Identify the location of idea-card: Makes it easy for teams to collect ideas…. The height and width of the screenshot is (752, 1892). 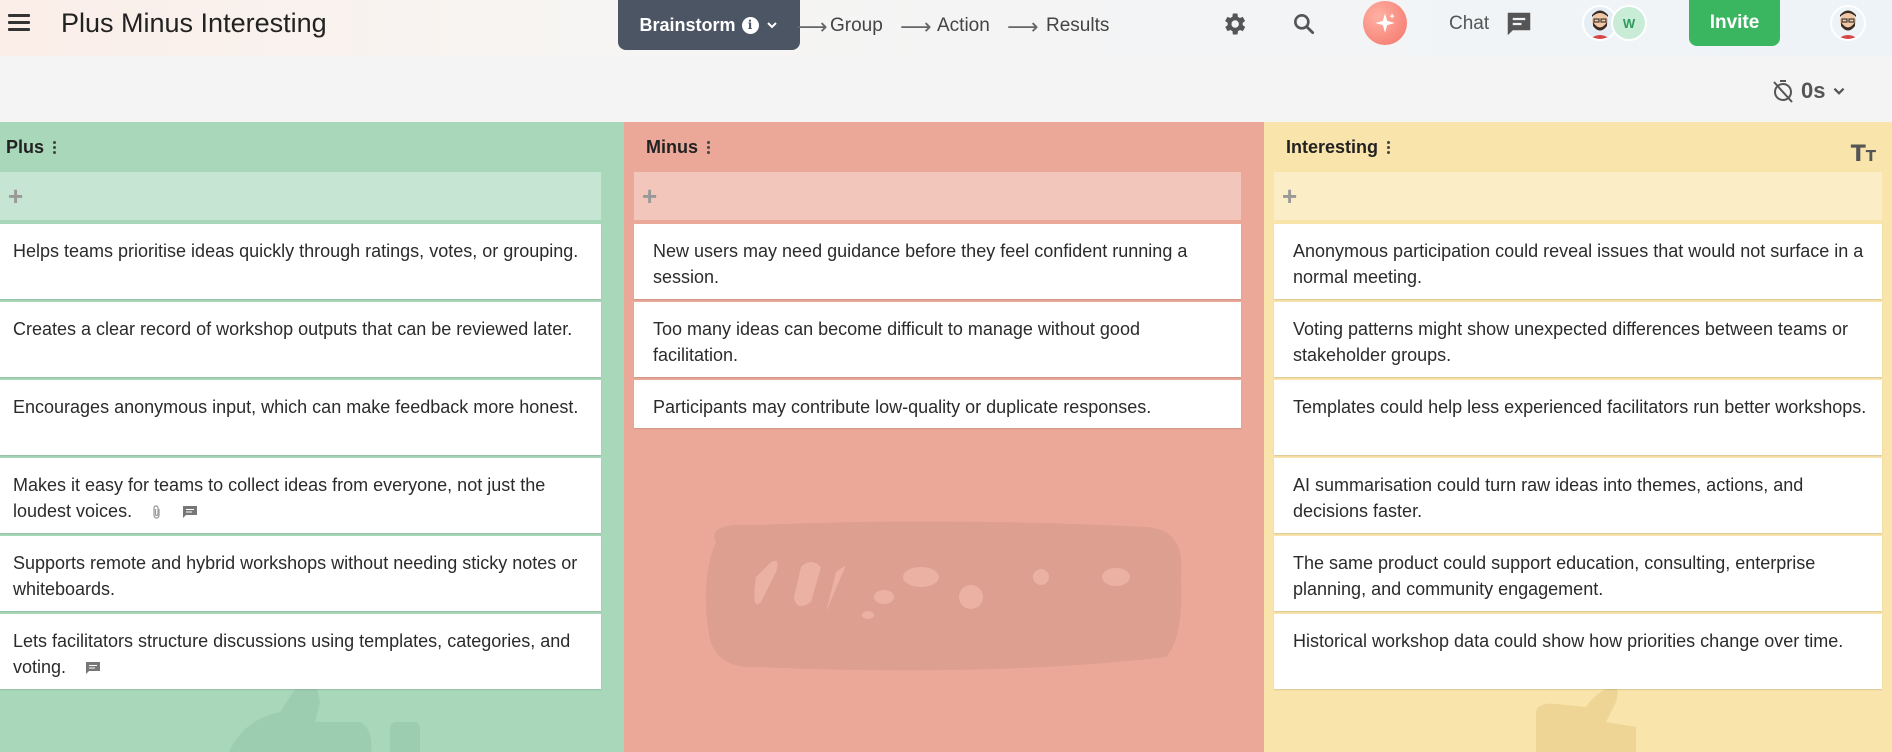
(300, 495).